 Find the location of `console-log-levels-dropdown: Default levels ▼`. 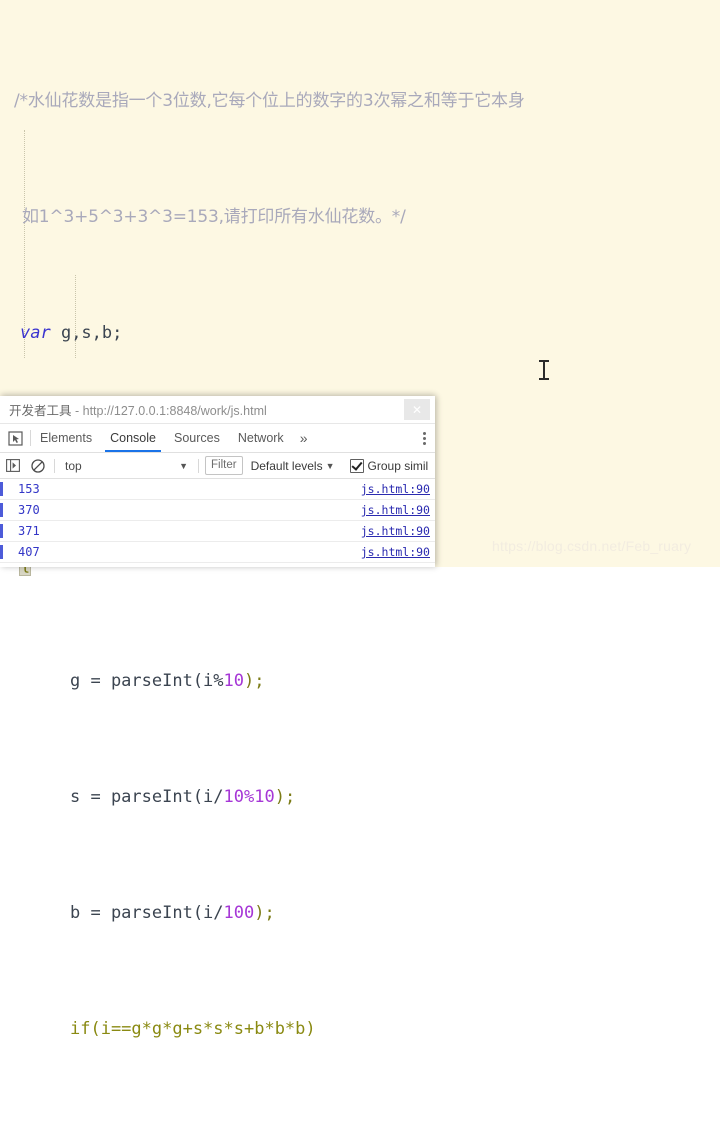

console-log-levels-dropdown: Default levels ▼ is located at coordinates (296, 466).